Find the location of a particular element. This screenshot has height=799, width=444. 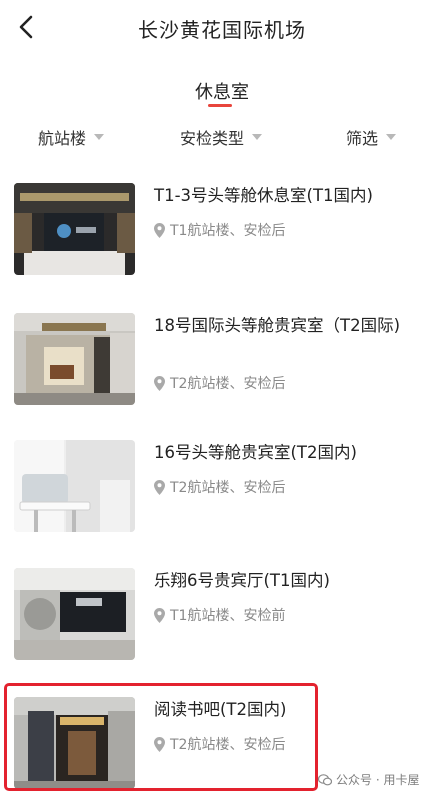

filter-terminal: 航站楼 is located at coordinates (71, 137).